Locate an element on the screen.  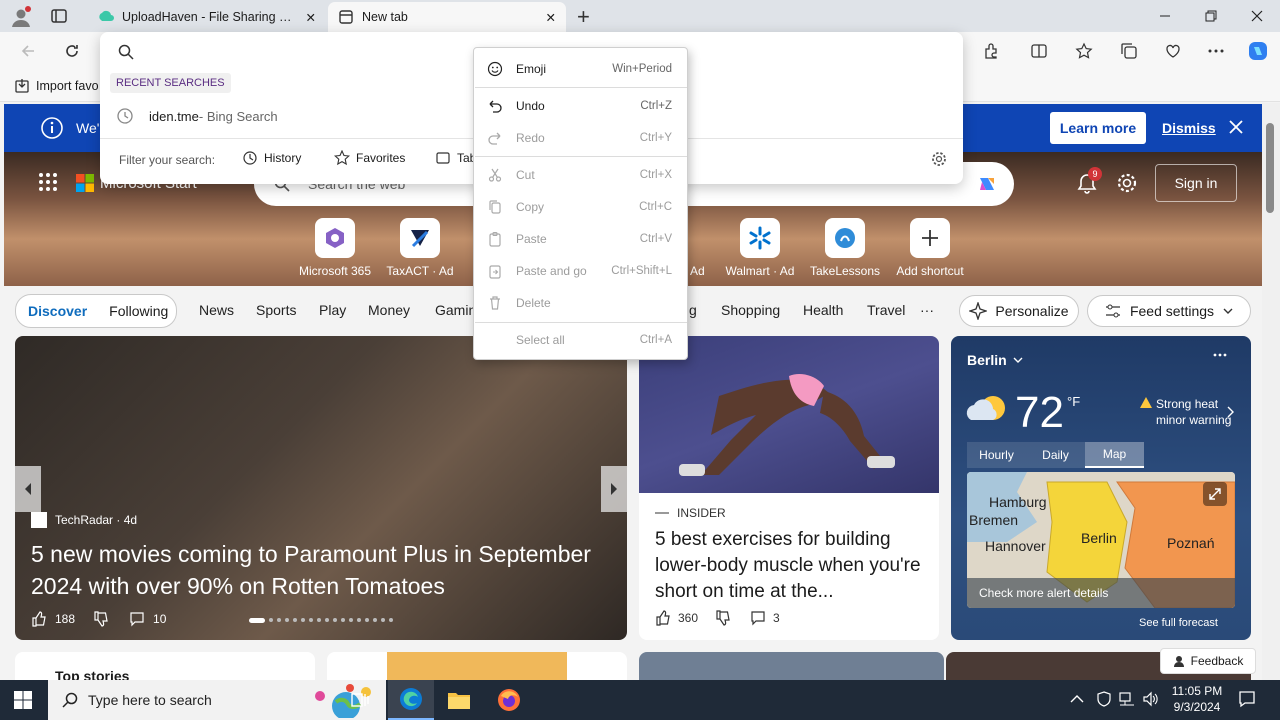
nav-partial: g is located at coordinates (693, 310).